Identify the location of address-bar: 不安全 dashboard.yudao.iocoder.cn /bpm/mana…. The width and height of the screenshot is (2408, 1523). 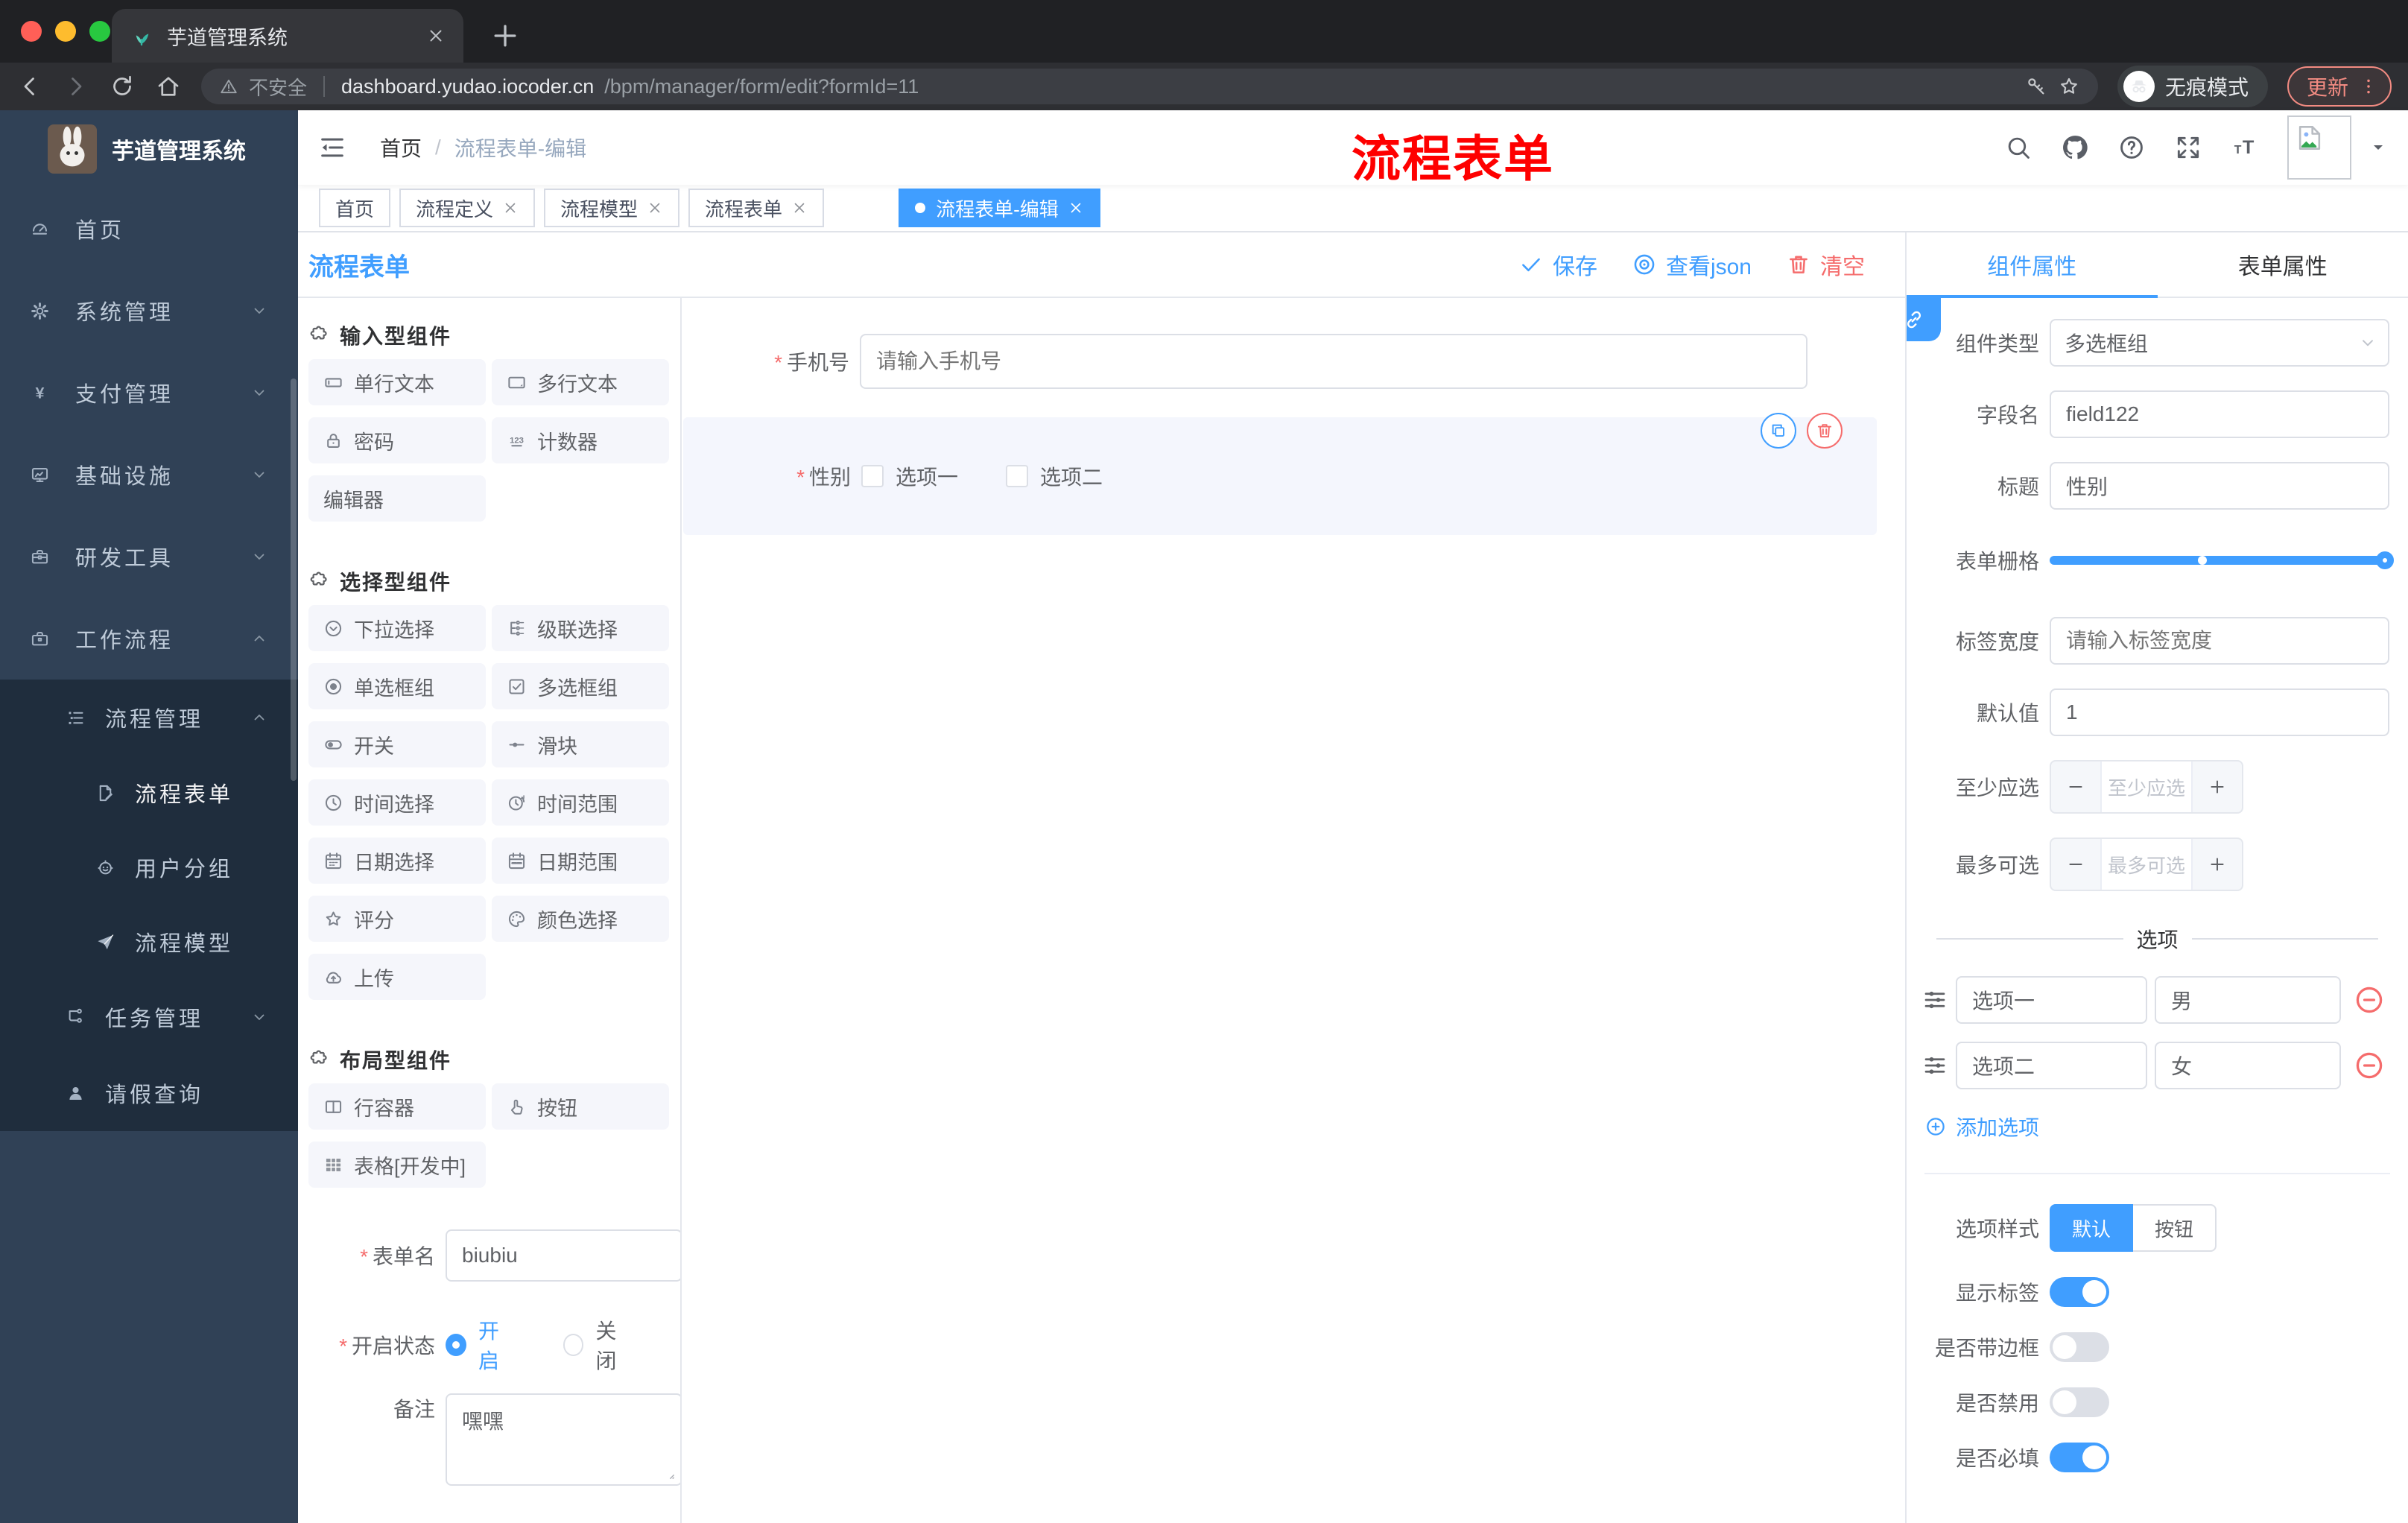
(1149, 87).